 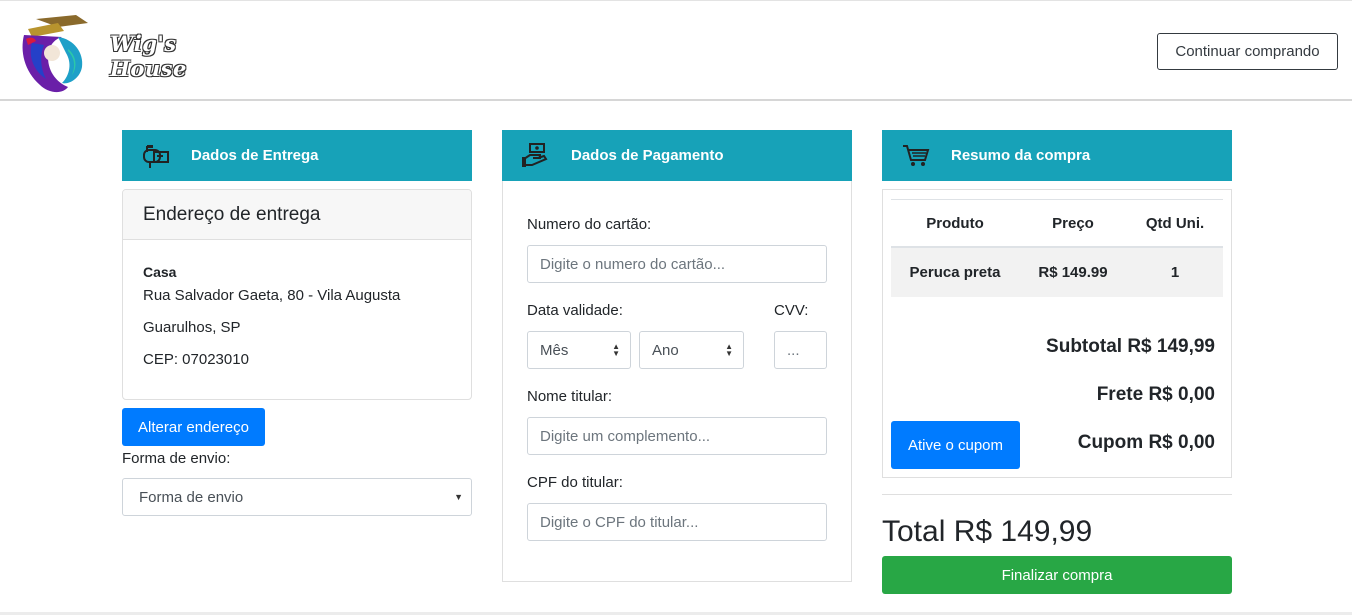 I want to click on table-row: Peruca preta R$ 149.99 1, so click(x=1057, y=272).